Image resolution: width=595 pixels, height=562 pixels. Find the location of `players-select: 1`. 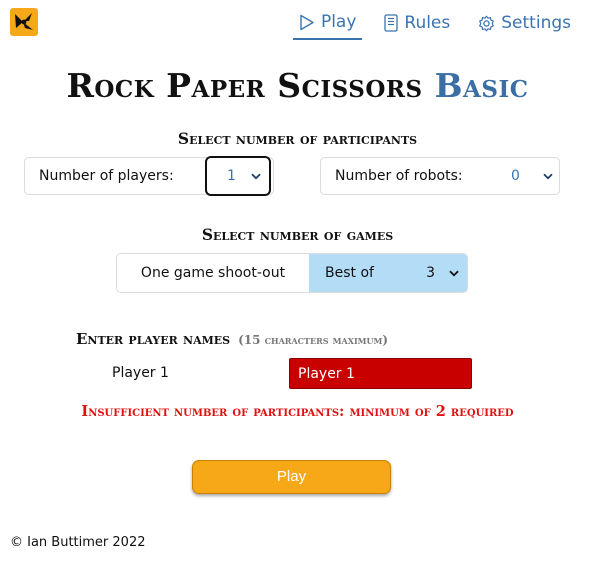

players-select: 1 is located at coordinates (238, 176).